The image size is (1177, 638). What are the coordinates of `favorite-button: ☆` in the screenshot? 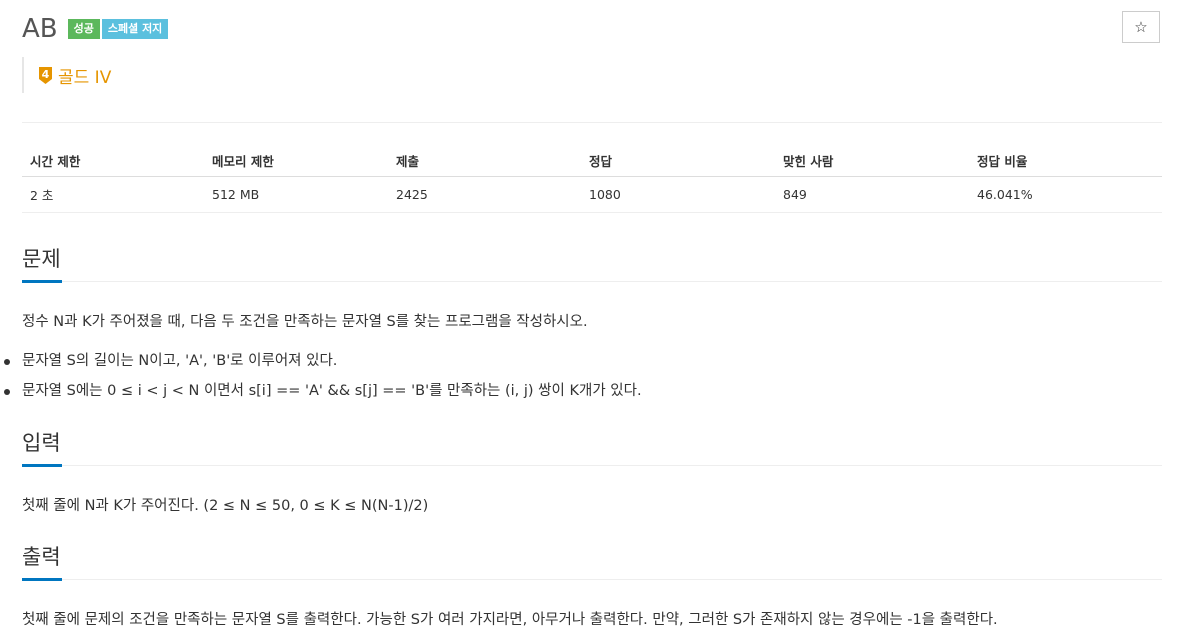 It's located at (1141, 27).